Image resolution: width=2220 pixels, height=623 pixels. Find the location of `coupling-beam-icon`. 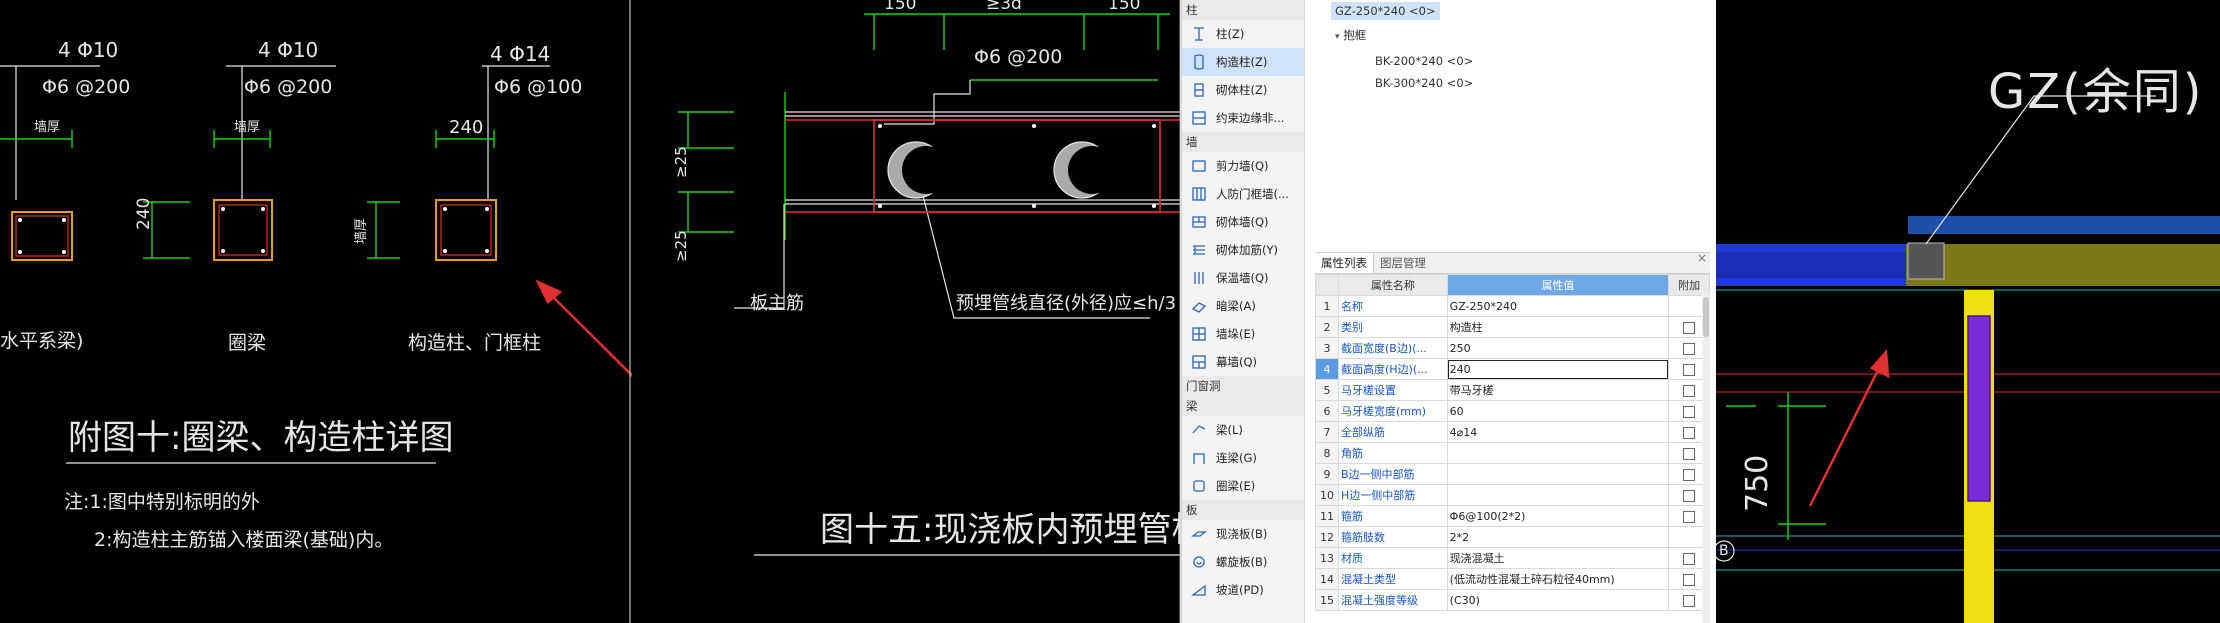

coupling-beam-icon is located at coordinates (1199, 458).